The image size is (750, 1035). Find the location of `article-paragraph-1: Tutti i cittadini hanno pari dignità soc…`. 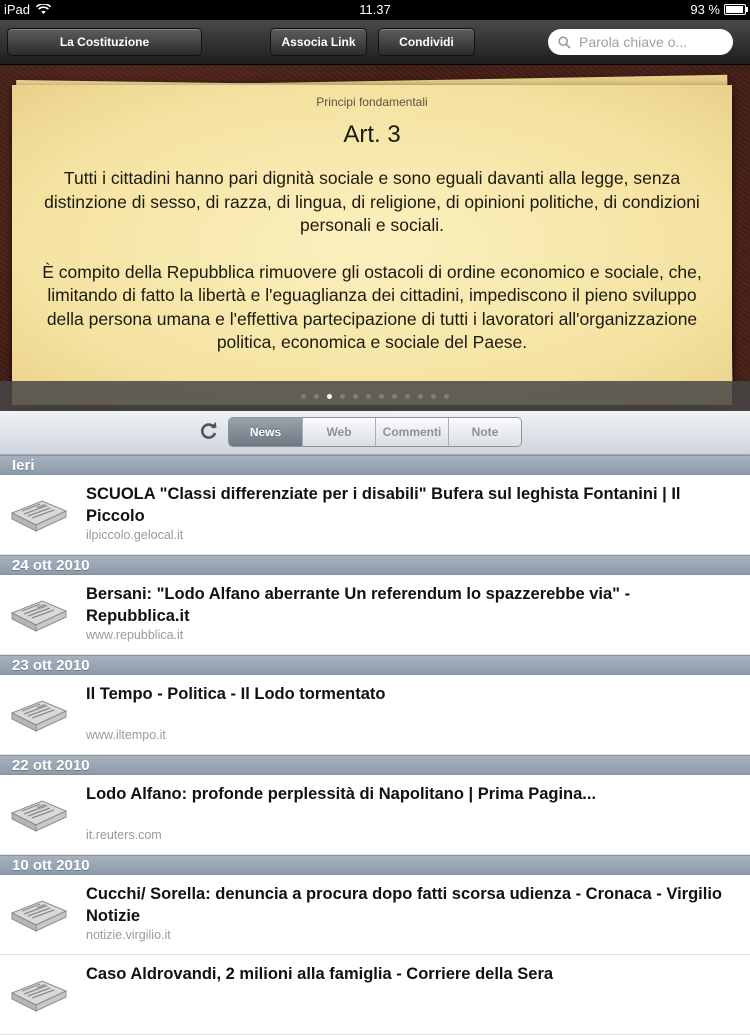

article-paragraph-1: Tutti i cittadini hanno pari dignità soc… is located at coordinates (372, 201).